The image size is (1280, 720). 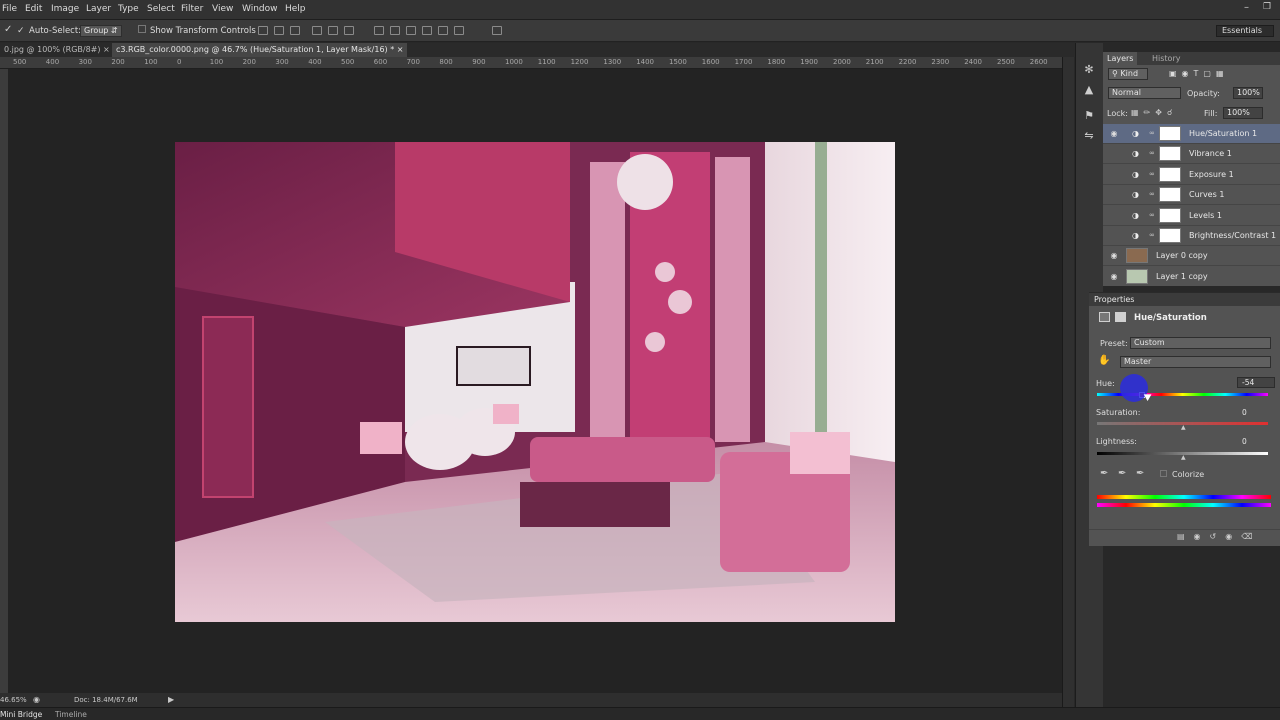 What do you see at coordinates (263, 30) in the screenshot?
I see `align-top-icon` at bounding box center [263, 30].